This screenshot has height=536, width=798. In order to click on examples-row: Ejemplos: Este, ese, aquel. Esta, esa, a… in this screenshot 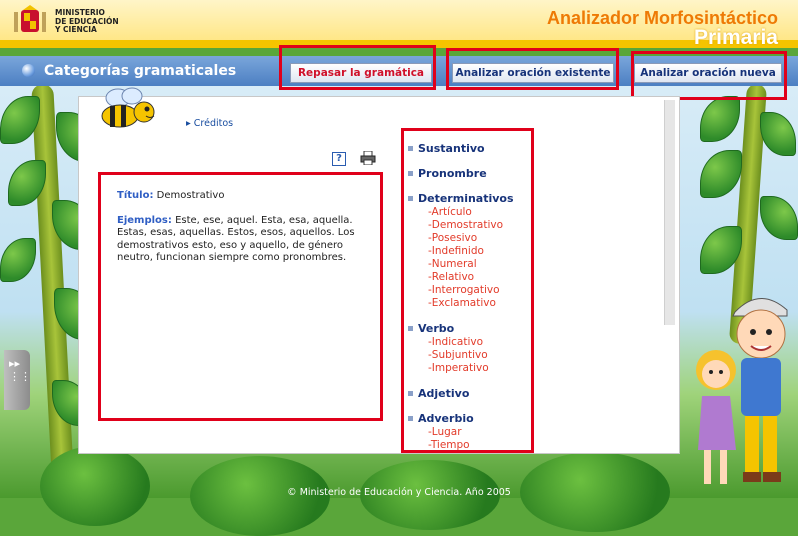, I will do `click(246, 240)`.